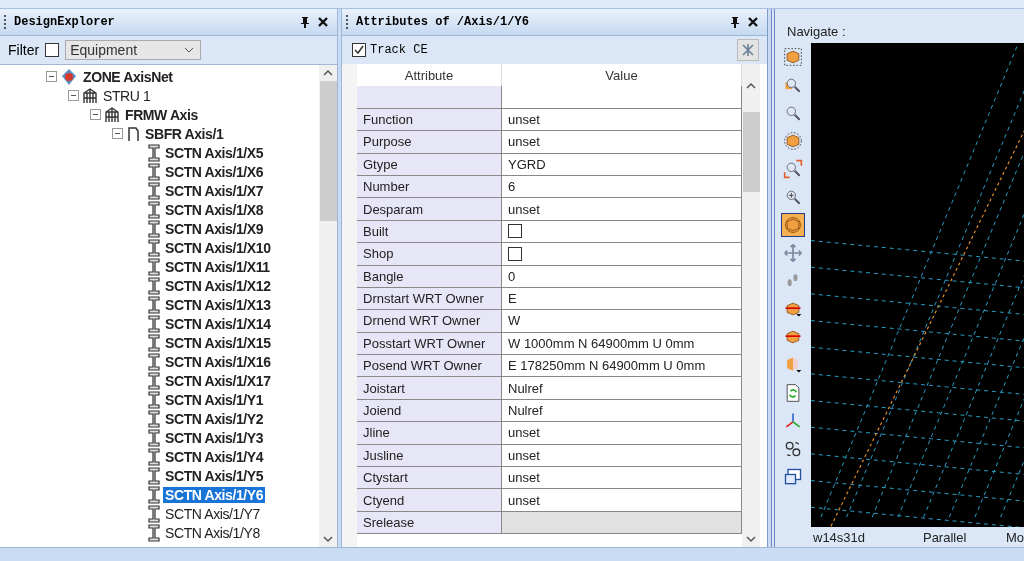 This screenshot has width=1024, height=561. What do you see at coordinates (218, 285) in the screenshot?
I see `tree-item: SCTN Axis/1/X12` at bounding box center [218, 285].